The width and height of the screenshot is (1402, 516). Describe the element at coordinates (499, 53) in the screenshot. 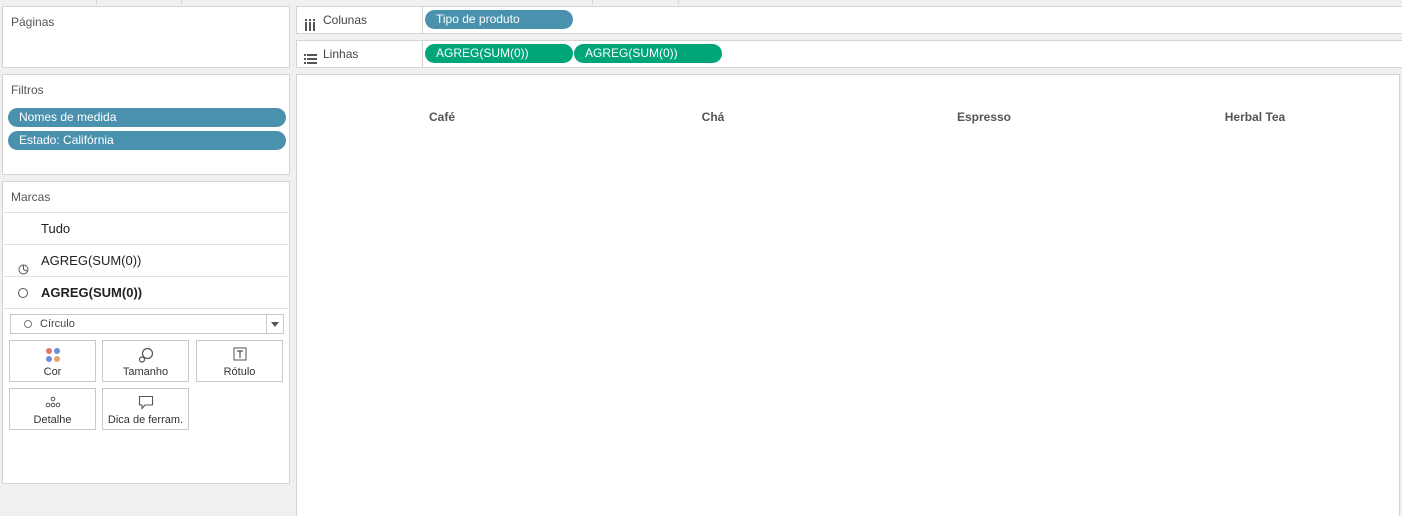

I see `row-pill-measure-1: AGREG(SUM(0))` at that location.